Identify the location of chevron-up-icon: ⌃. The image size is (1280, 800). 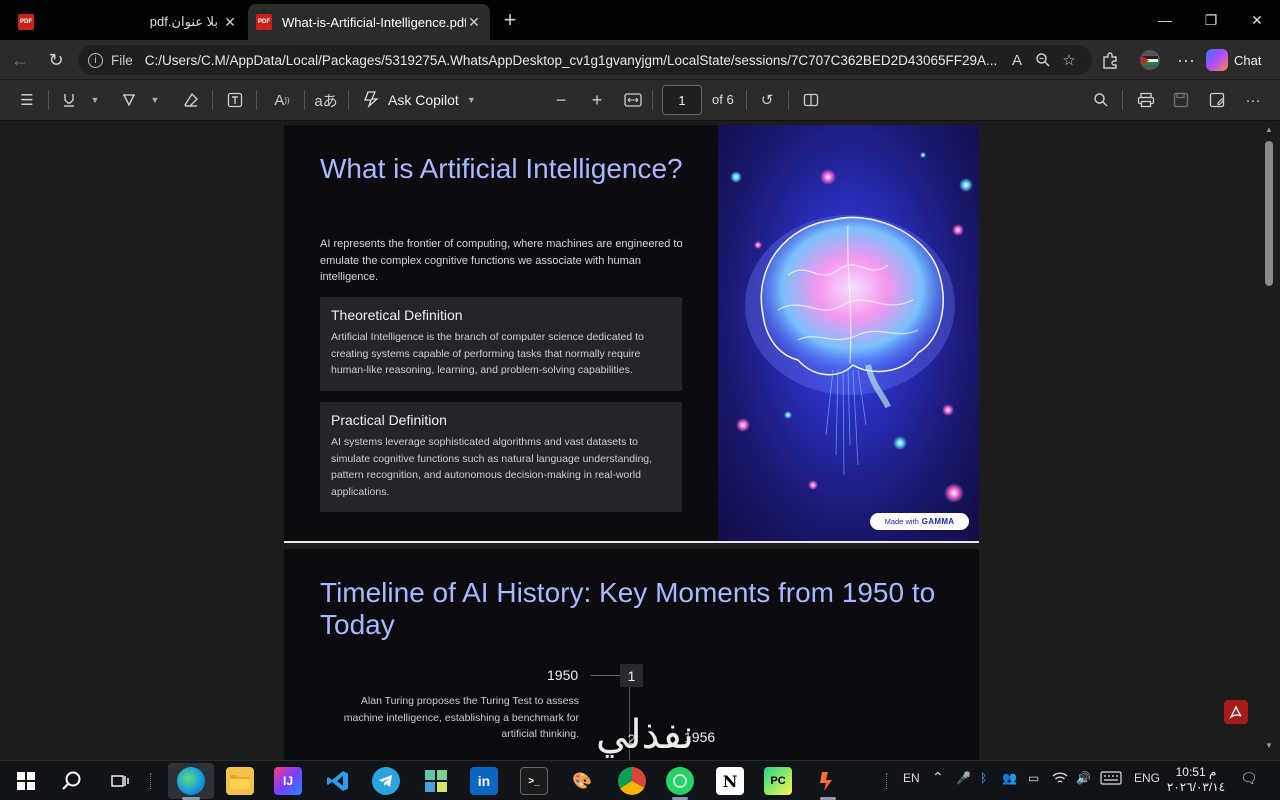
(938, 777).